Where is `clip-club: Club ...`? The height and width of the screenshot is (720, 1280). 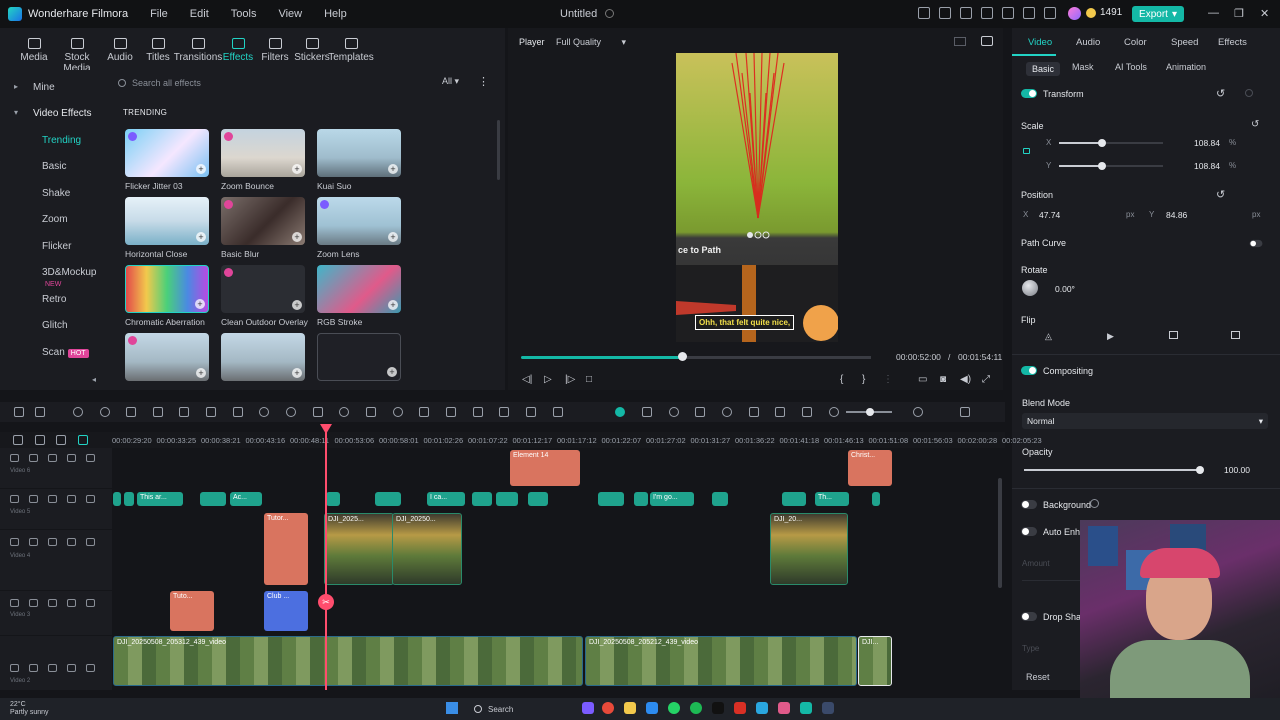
clip-club: Club ... is located at coordinates (286, 611).